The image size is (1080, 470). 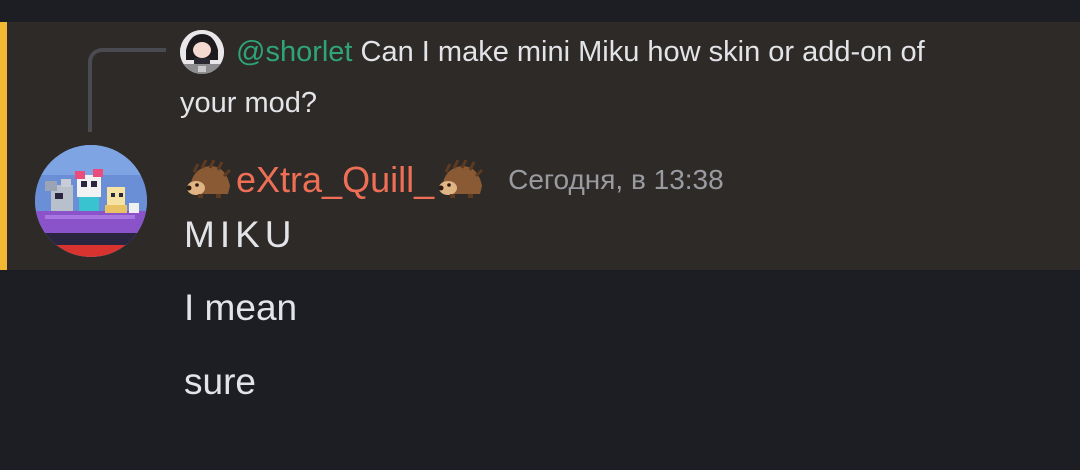 I want to click on reply-preview-line-2: your mod?, so click(x=249, y=103).